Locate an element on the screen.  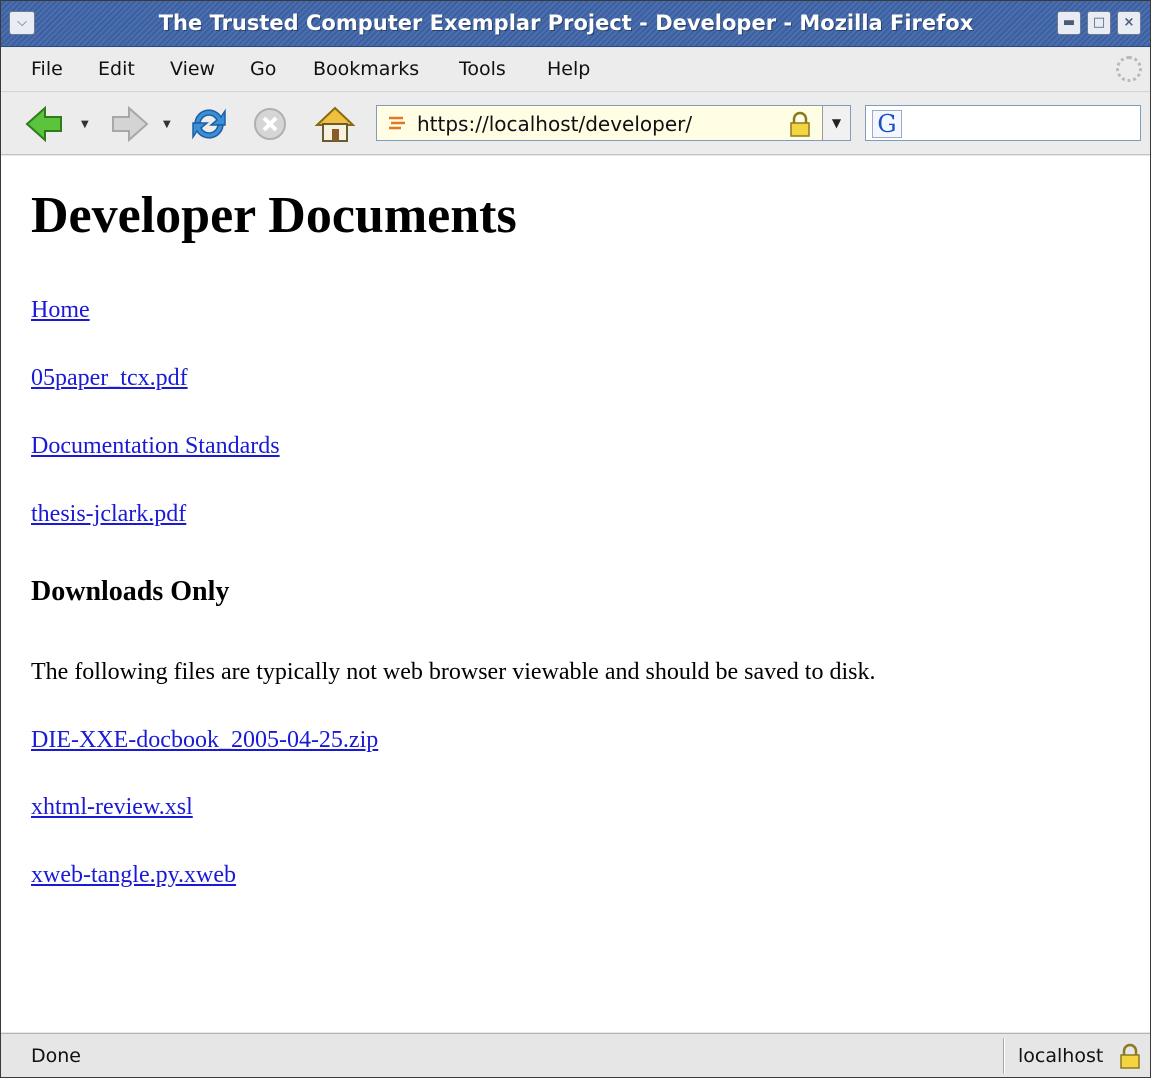
close-button: × is located at coordinates (1129, 23).